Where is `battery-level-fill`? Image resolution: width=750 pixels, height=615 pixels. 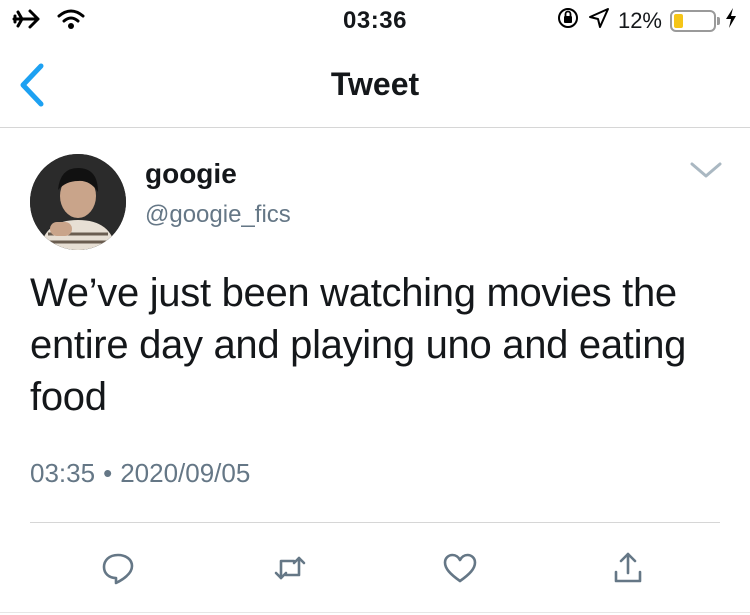 battery-level-fill is located at coordinates (678, 21).